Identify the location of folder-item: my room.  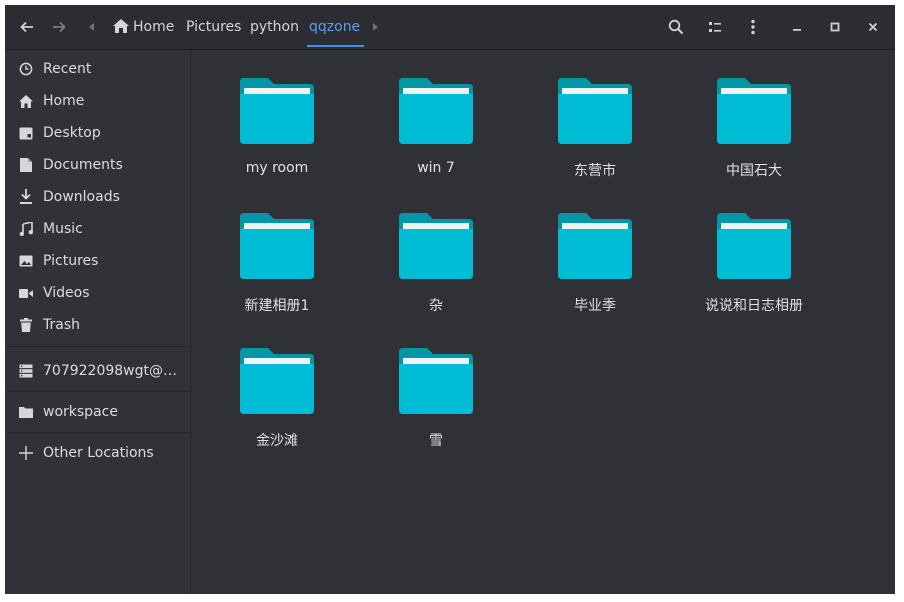
(277, 134).